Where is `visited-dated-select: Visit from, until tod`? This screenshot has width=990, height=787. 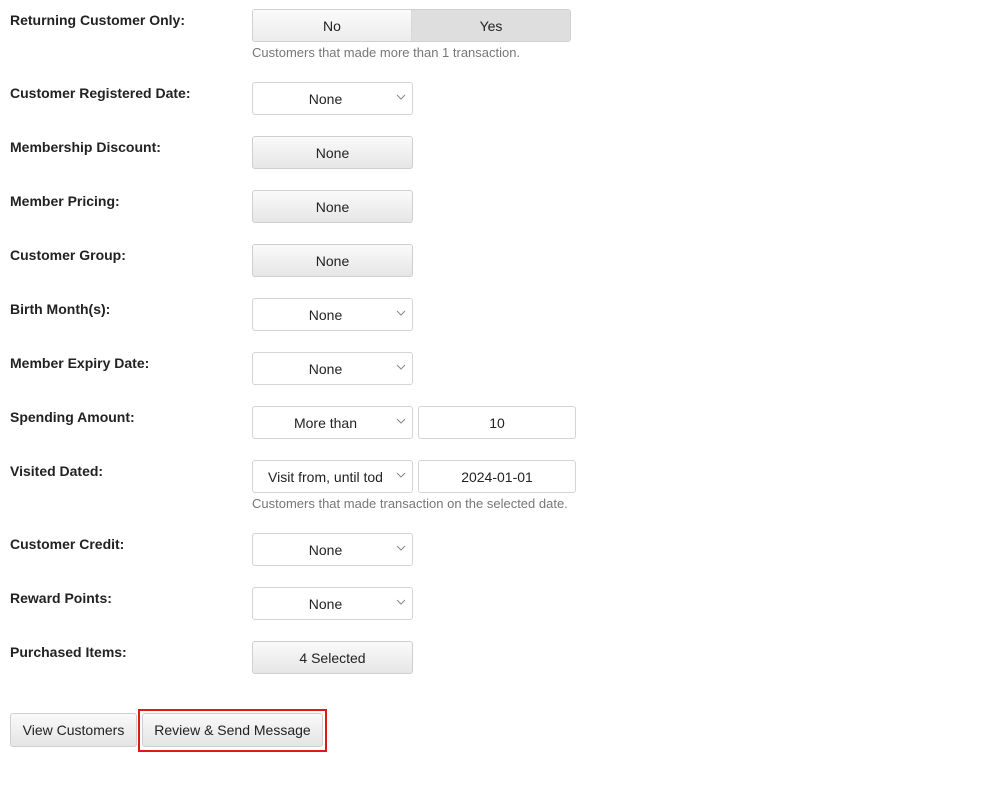 visited-dated-select: Visit from, until tod is located at coordinates (332, 476).